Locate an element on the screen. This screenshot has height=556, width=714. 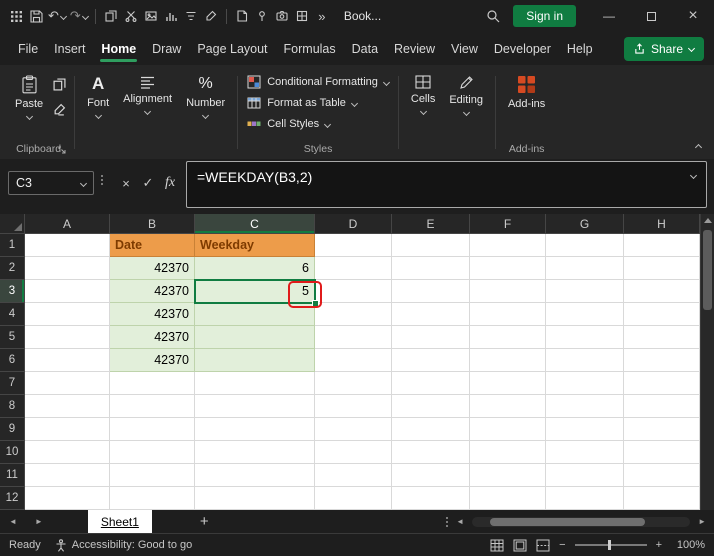
tab-scrollbar-splitter is located at coordinates (447, 521).